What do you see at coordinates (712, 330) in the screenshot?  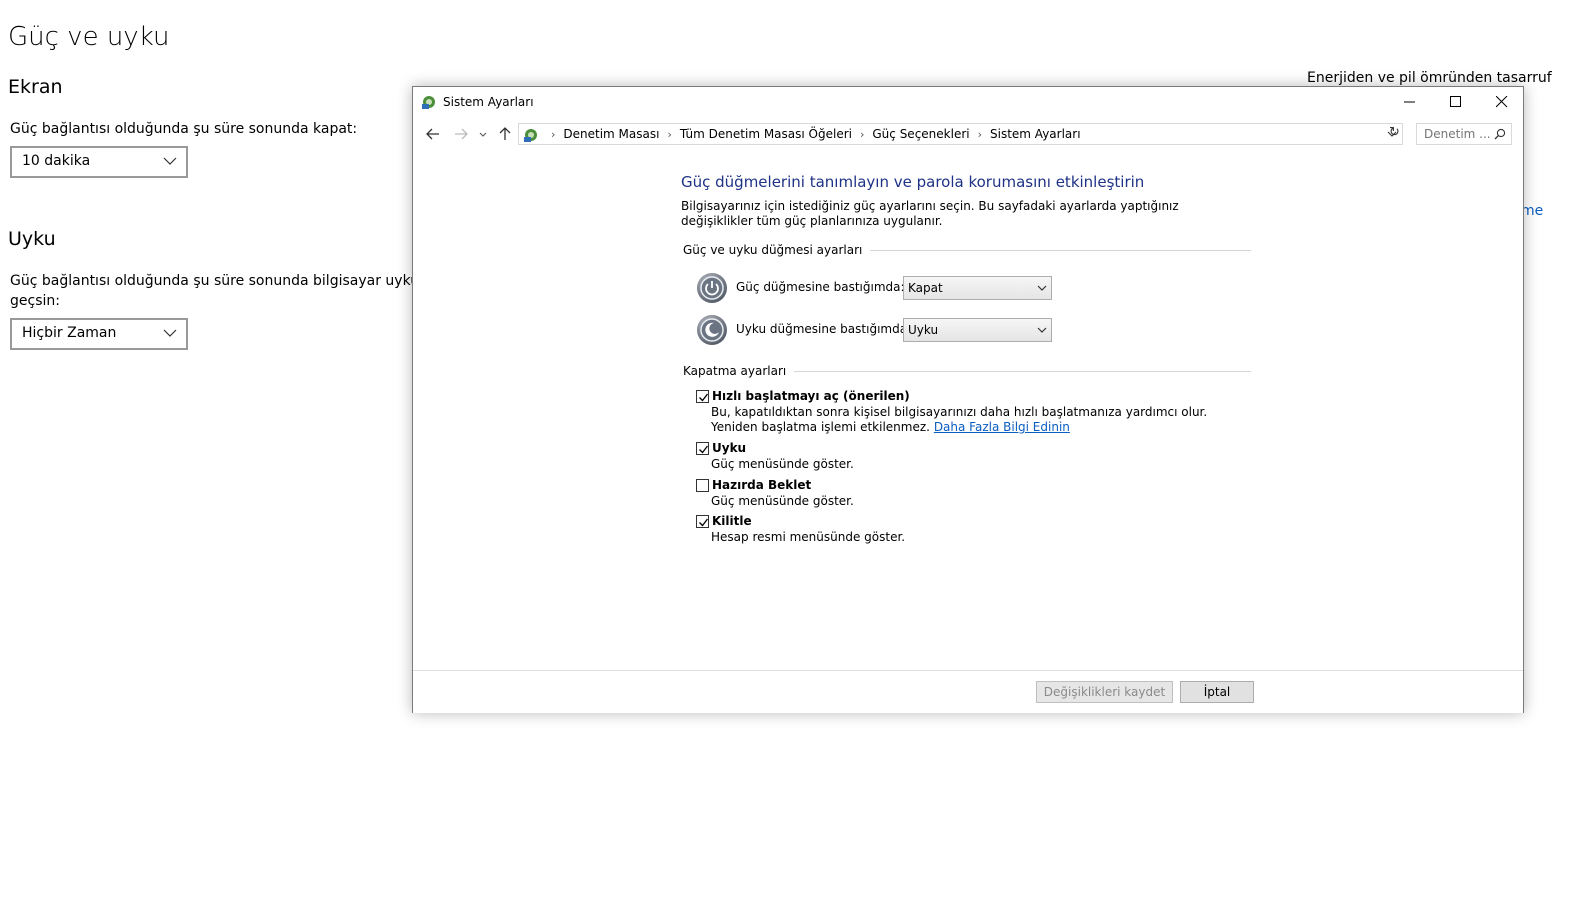 I see `sleep-button-icon` at bounding box center [712, 330].